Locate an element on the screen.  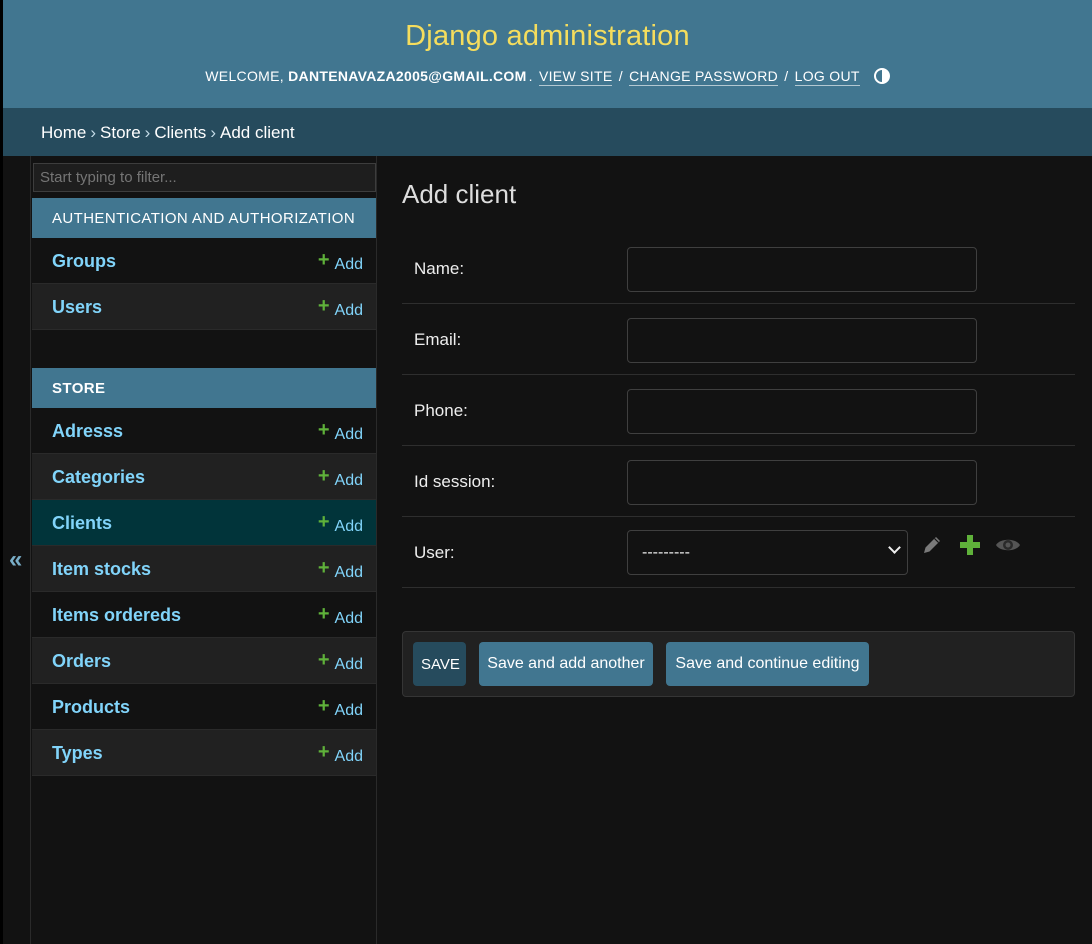
user-select-value: --------- is located at coordinates (666, 552).